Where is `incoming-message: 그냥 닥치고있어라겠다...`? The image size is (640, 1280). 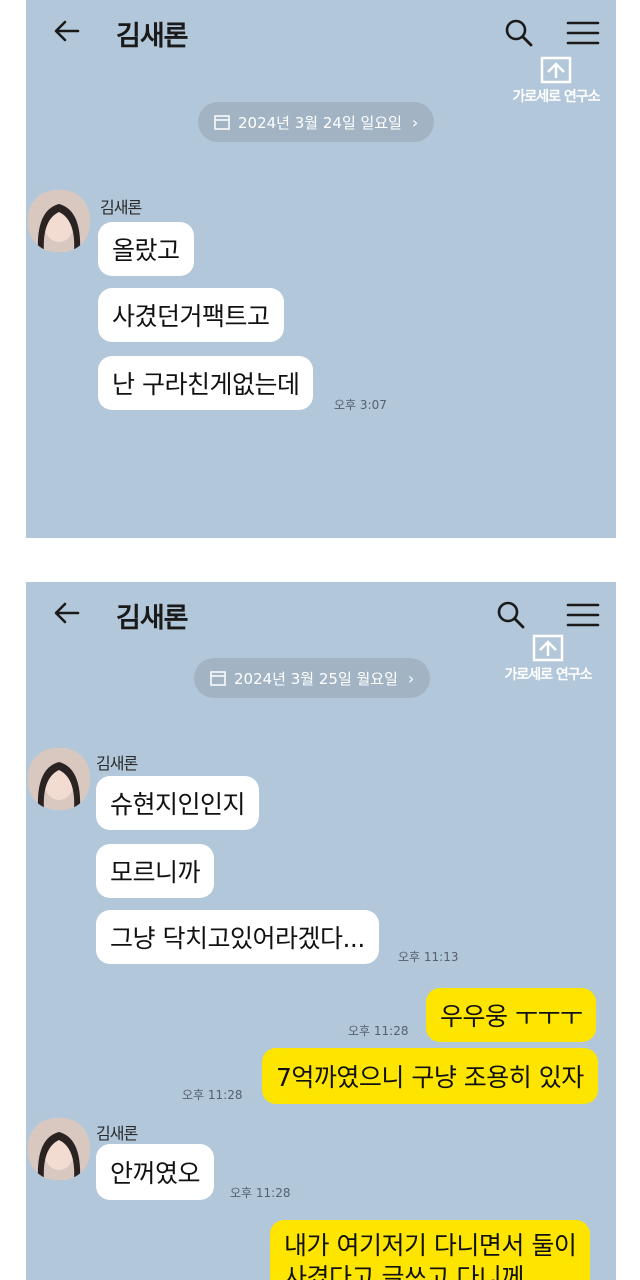
incoming-message: 그냥 닥치고있어라겠다... is located at coordinates (237, 937).